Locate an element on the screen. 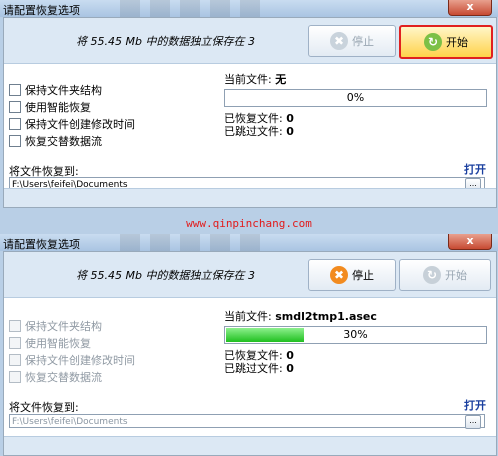  current-file-line: 当前文件: smdl2tmp1.asec is located at coordinates (300, 316).